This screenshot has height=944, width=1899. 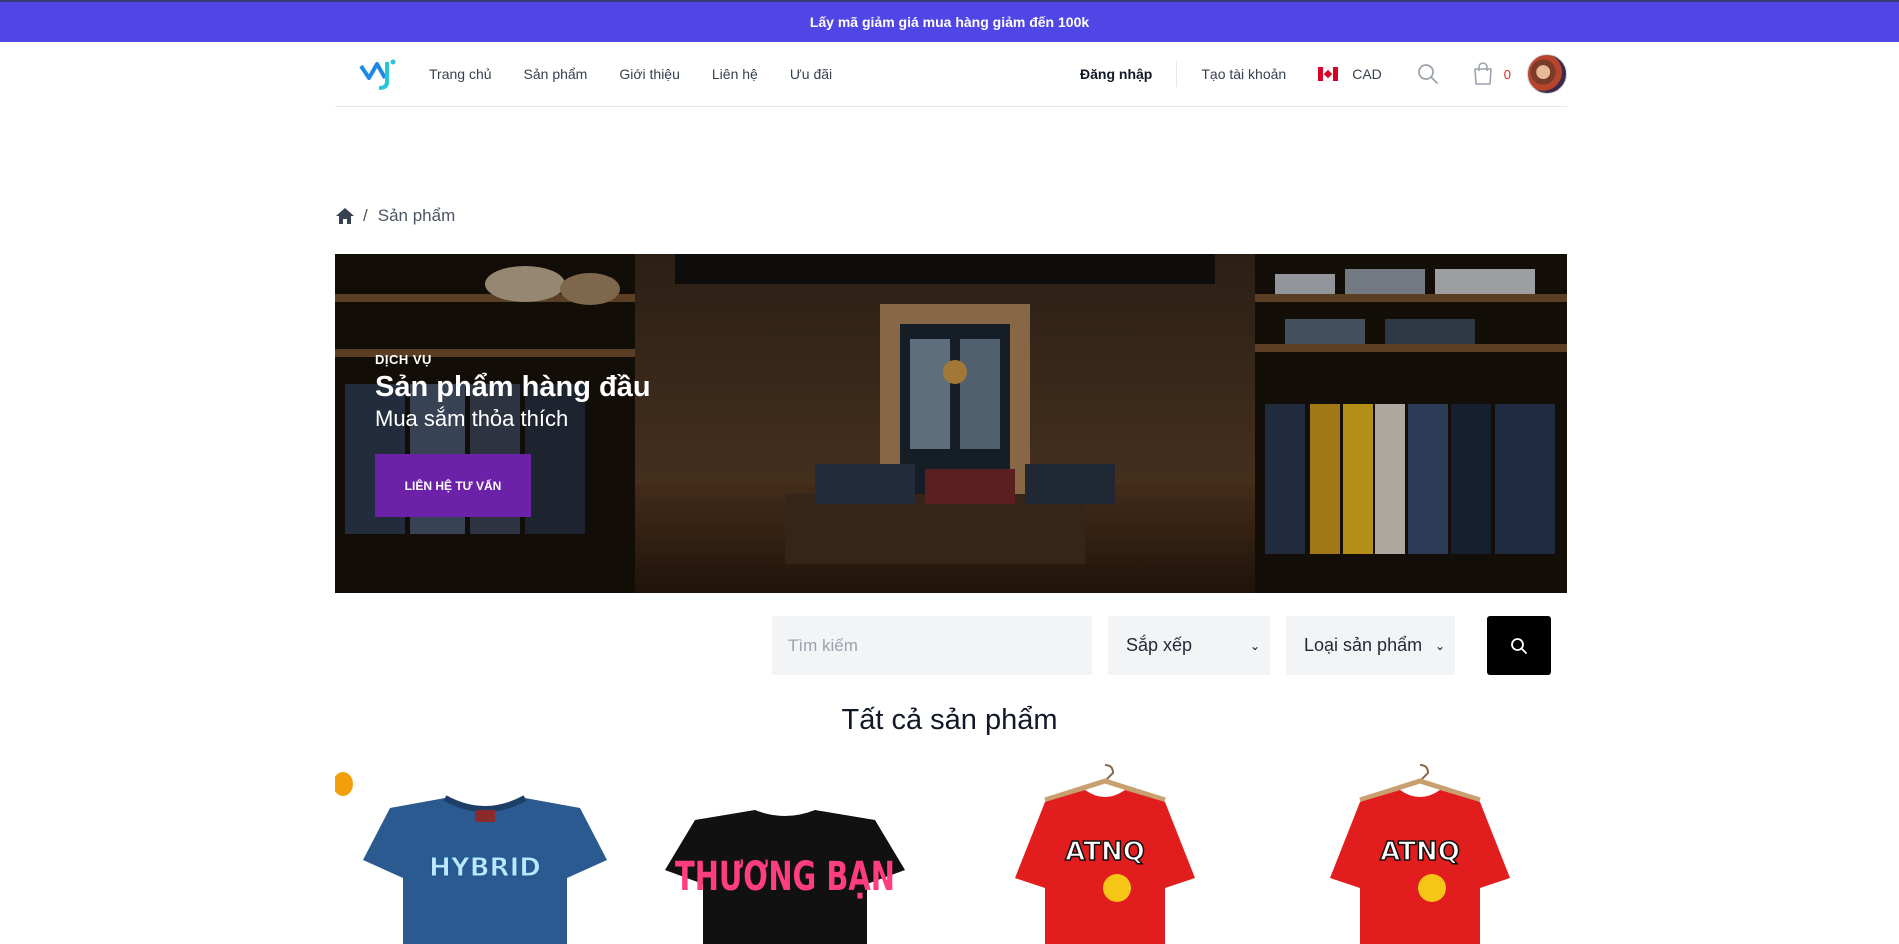 I want to click on search-input, so click(x=932, y=645).